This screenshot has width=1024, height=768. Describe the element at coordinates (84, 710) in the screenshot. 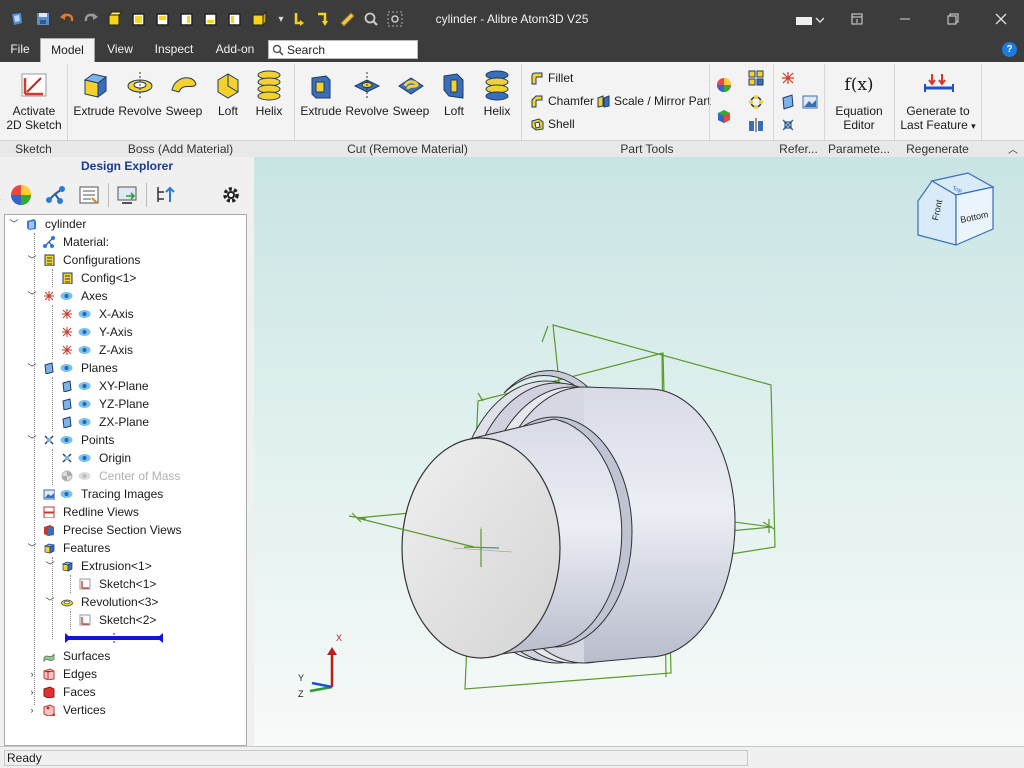

I see `tree-label: Vertices` at that location.